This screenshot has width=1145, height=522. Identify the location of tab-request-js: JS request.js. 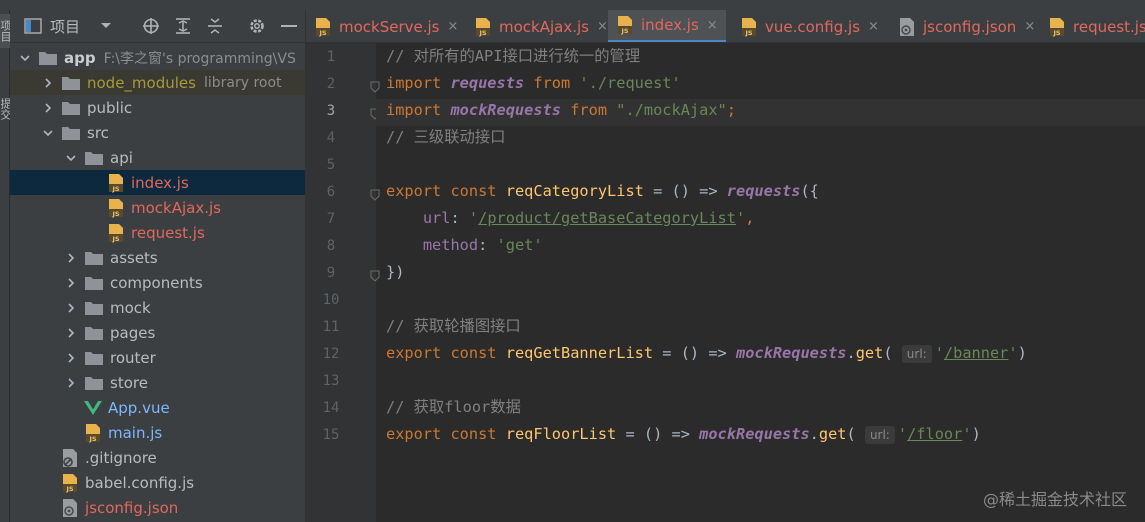
(1096, 26).